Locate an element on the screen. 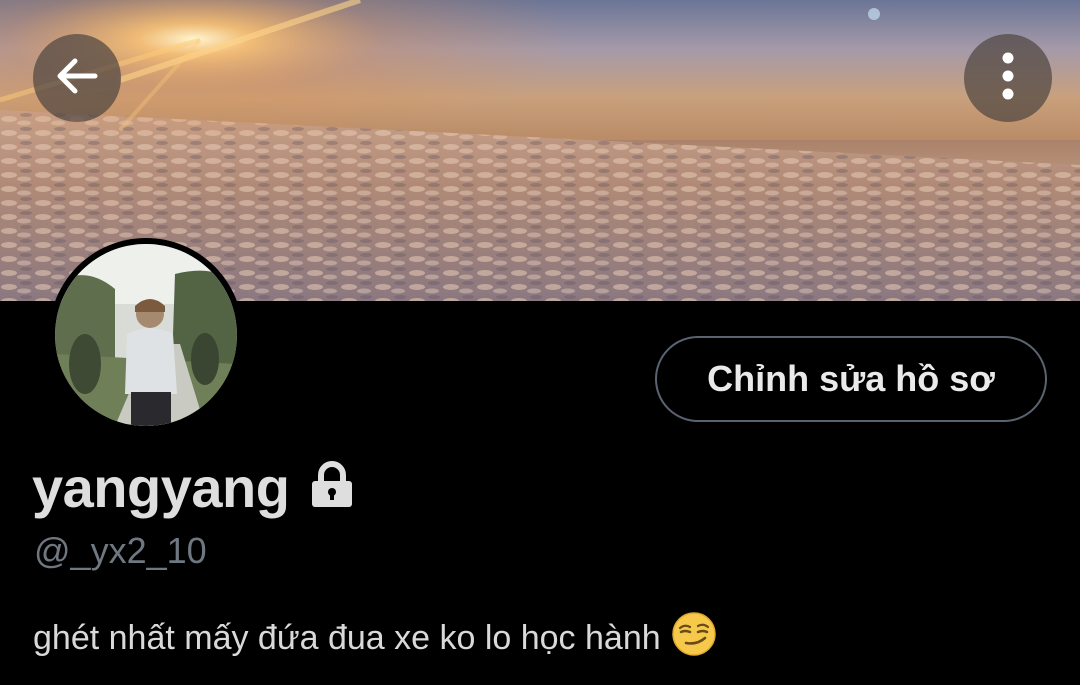 The height and width of the screenshot is (685, 1080). username-handle: @_yx2_10 is located at coordinates (120, 550).